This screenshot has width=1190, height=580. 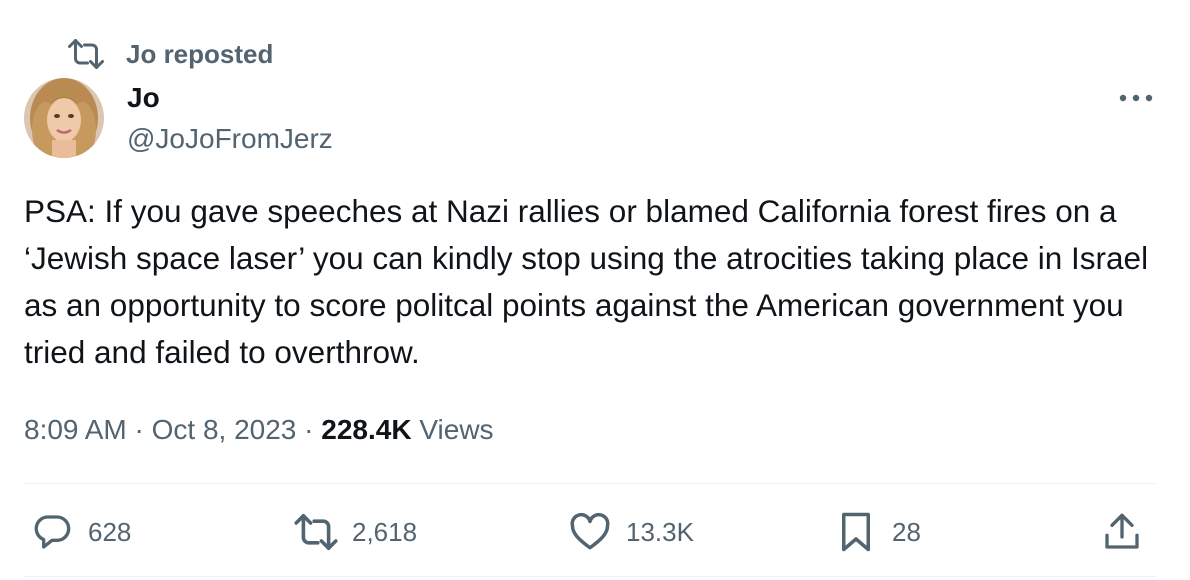 I want to click on more-options-icon, so click(x=1136, y=98).